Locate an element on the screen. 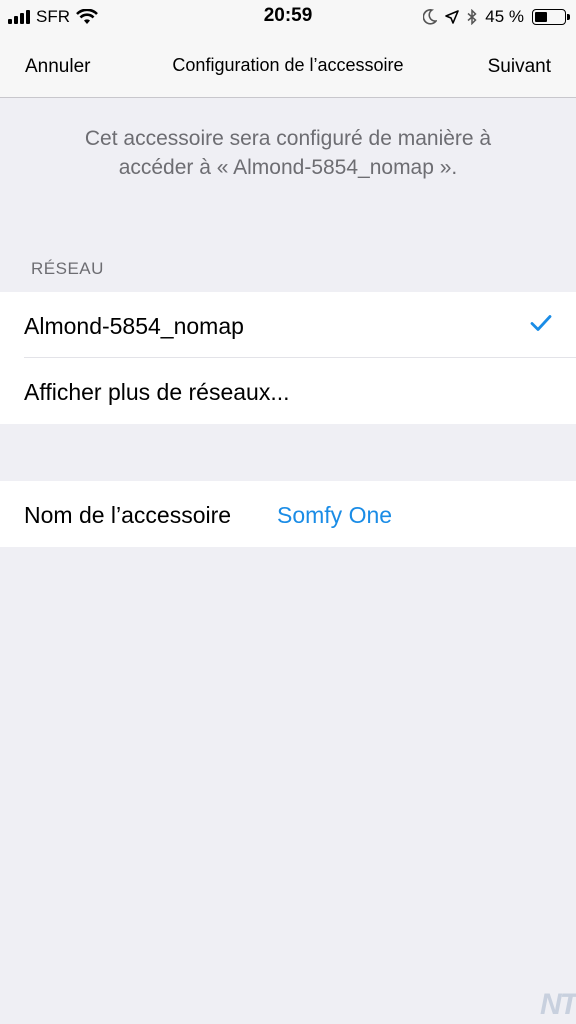 The width and height of the screenshot is (576, 1024). bluetooth-icon is located at coordinates (472, 17).